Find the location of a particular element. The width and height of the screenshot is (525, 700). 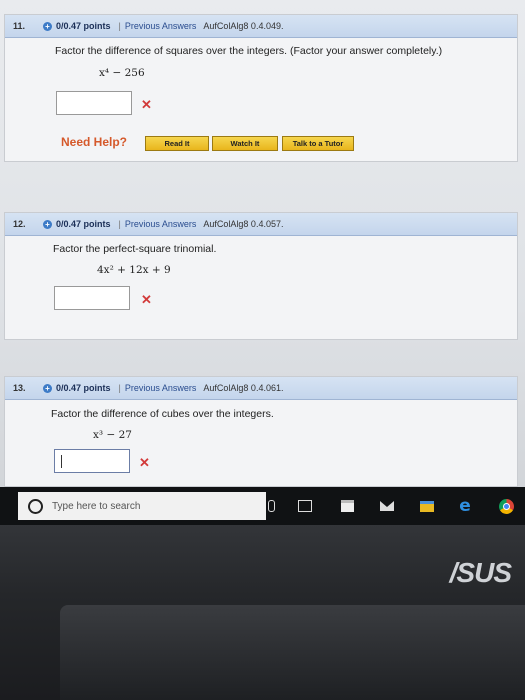

mail-icon is located at coordinates (387, 506).